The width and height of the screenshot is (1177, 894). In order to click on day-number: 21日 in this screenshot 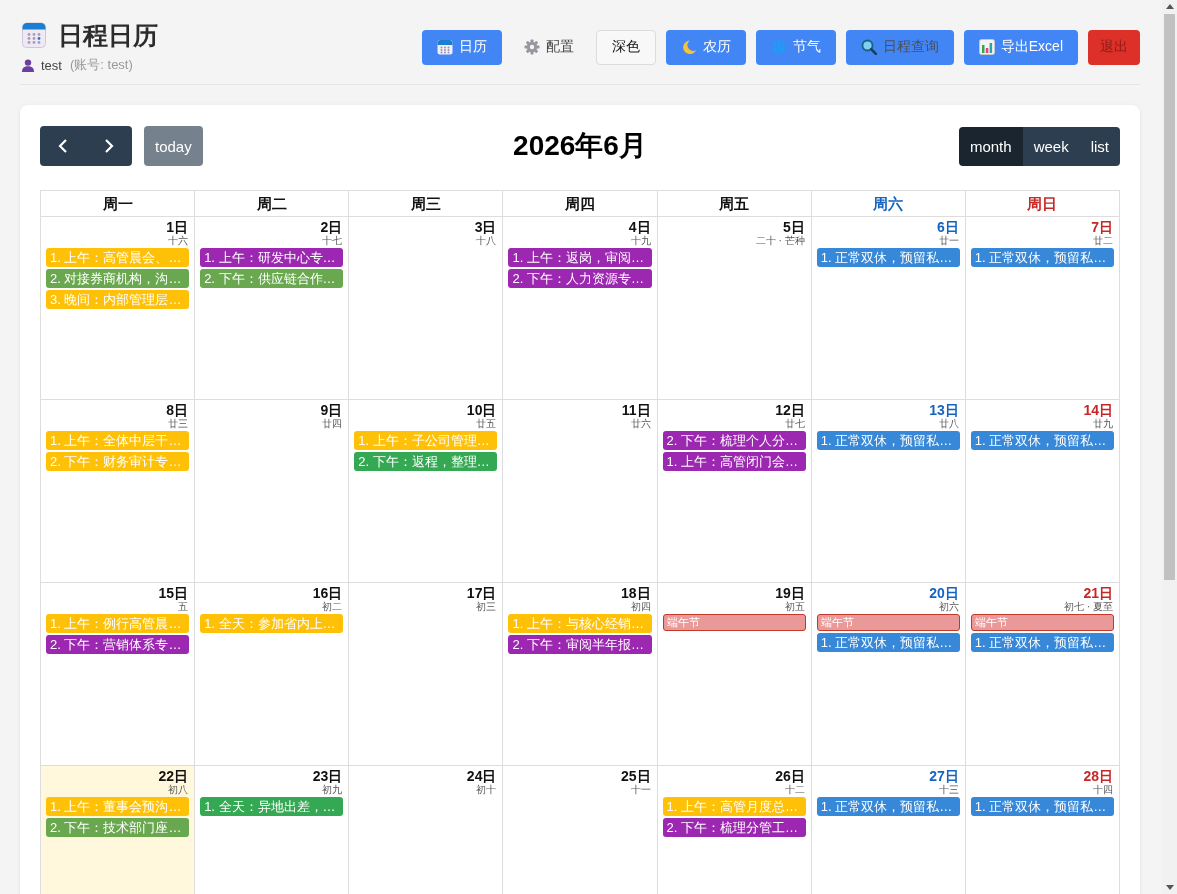, I will do `click(1098, 593)`.